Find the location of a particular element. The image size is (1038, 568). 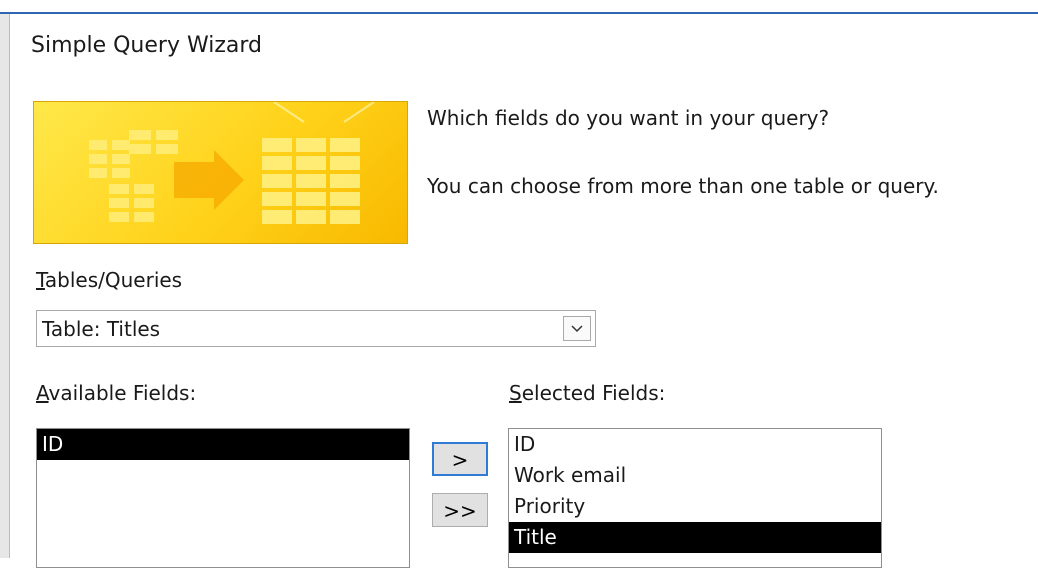

selected-fields-label-rest: elected Fields: is located at coordinates (593, 393).